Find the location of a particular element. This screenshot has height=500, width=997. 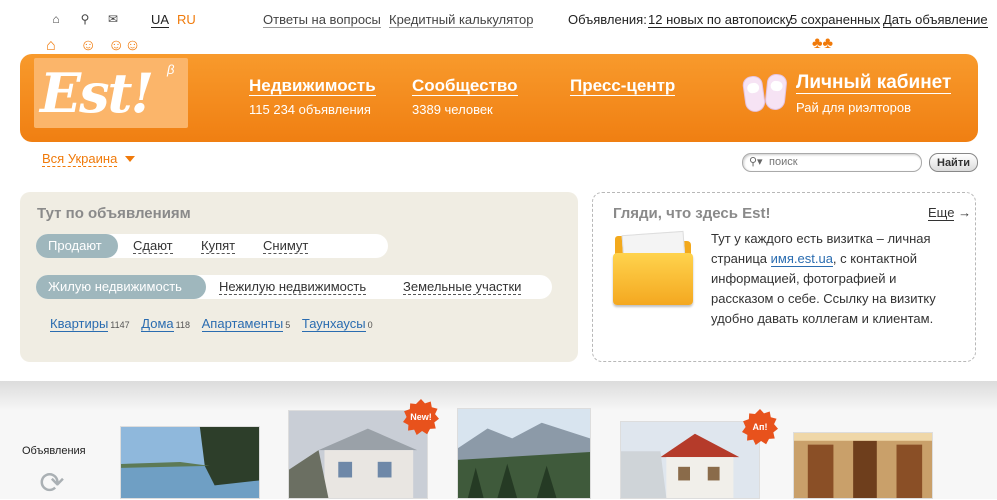

tab-rent-out-label: Сдают is located at coordinates (153, 246).